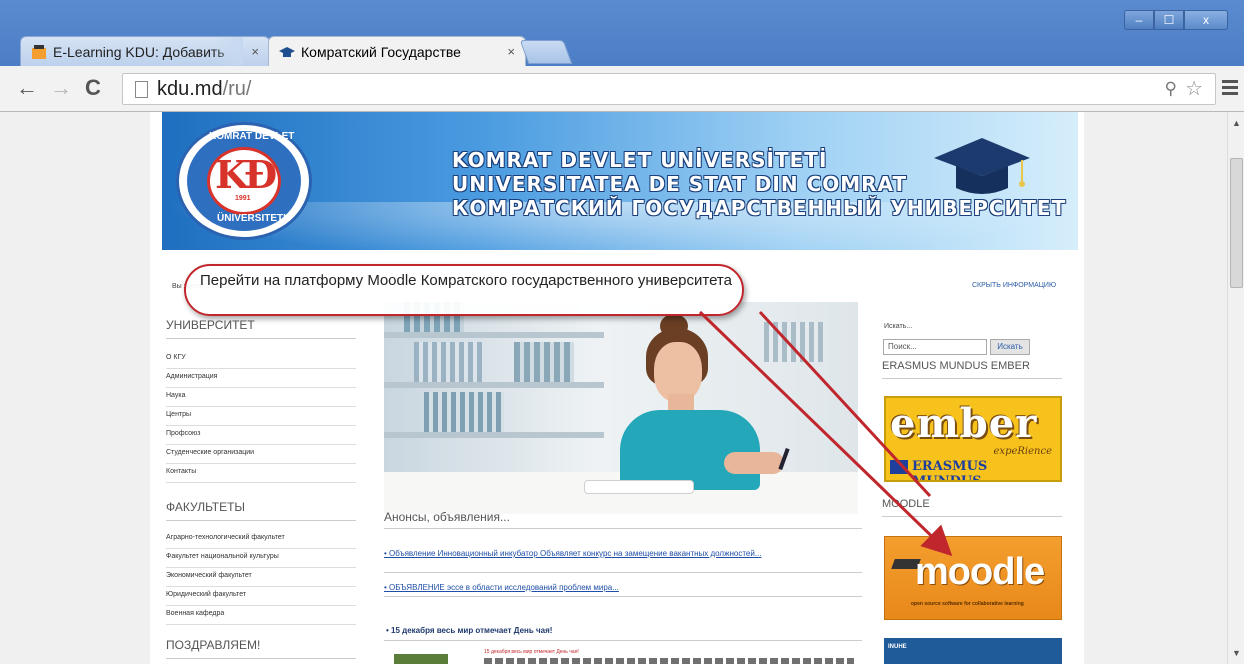 The width and height of the screenshot is (1244, 664). I want to click on sidebar-item-contacts: Контакты, so click(261, 473).